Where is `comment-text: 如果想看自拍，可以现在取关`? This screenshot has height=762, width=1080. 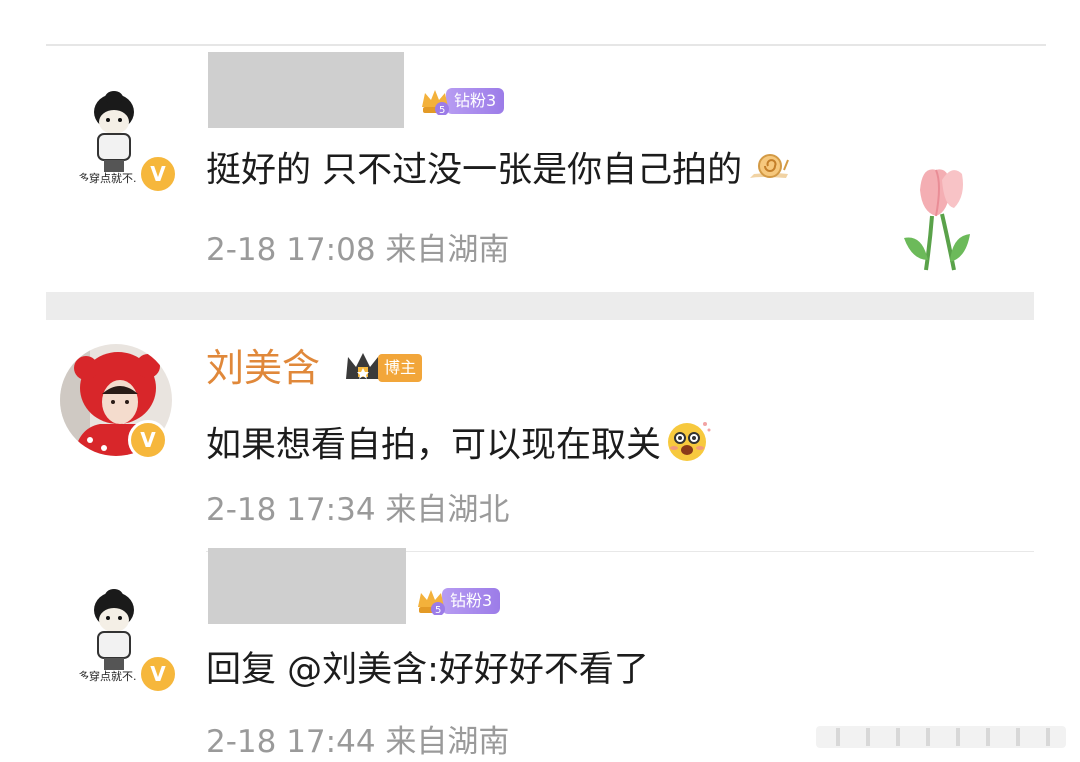 comment-text: 如果想看自拍，可以现在取关 is located at coordinates (458, 446).